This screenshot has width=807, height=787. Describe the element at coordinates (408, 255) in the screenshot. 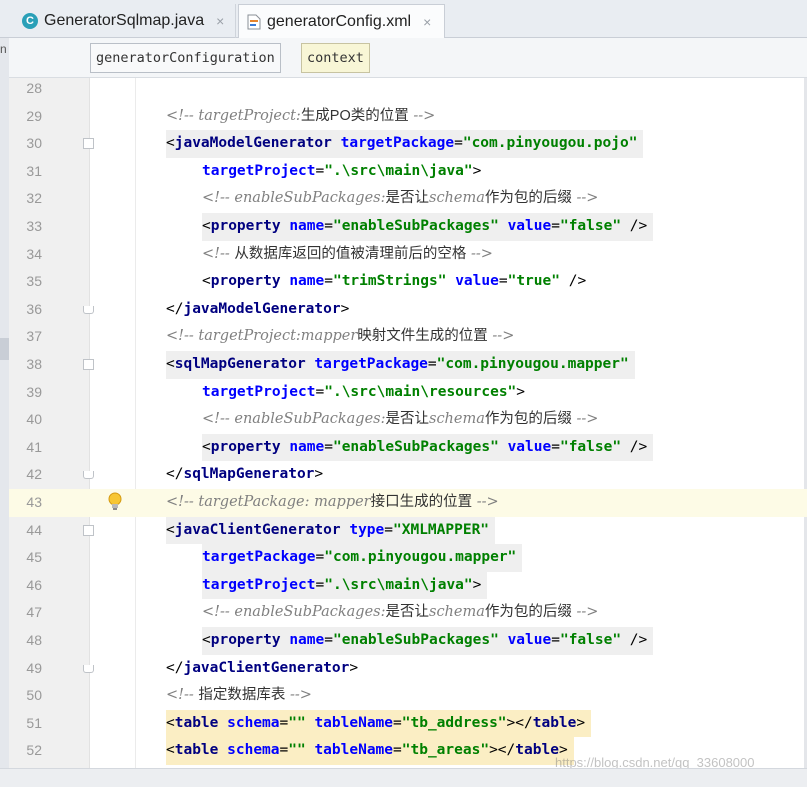

I see `code-line: 34 <!-- 从数据库返回的值被清理前后的空格 -->` at that location.